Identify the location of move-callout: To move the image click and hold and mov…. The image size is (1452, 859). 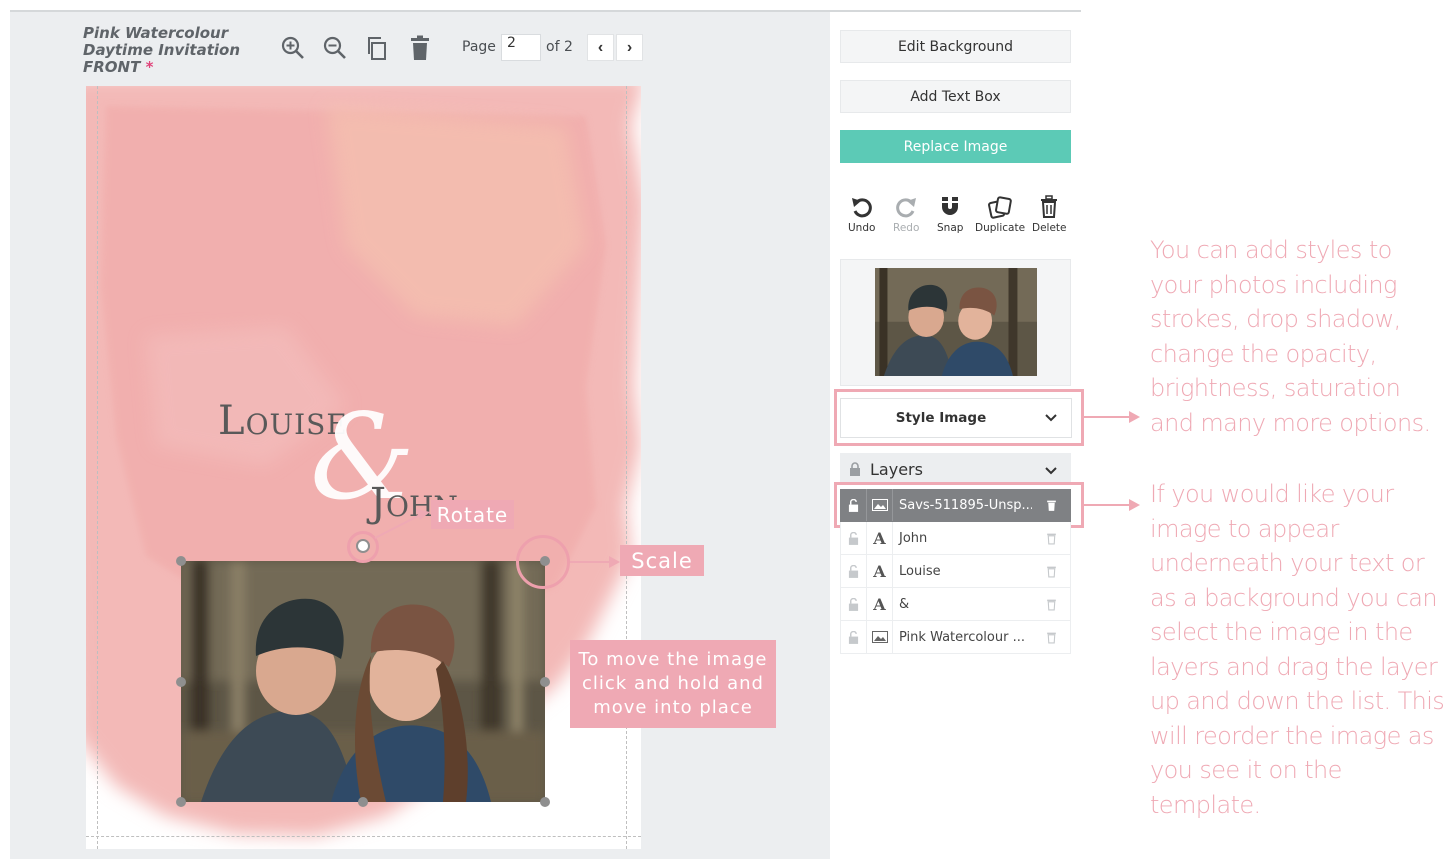
(673, 684).